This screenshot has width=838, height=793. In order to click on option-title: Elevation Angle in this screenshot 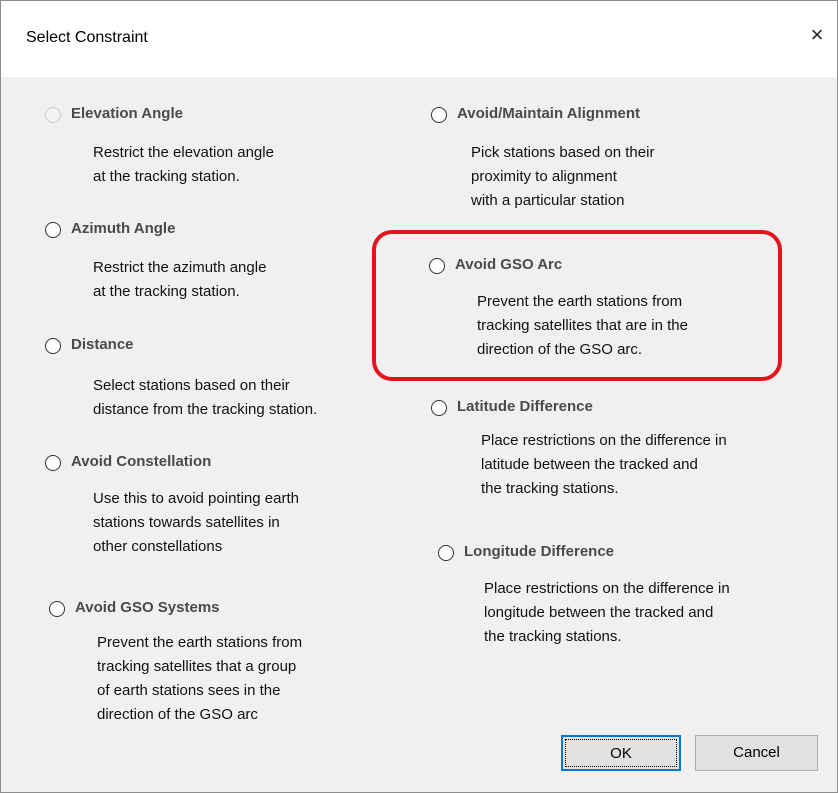, I will do `click(127, 113)`.